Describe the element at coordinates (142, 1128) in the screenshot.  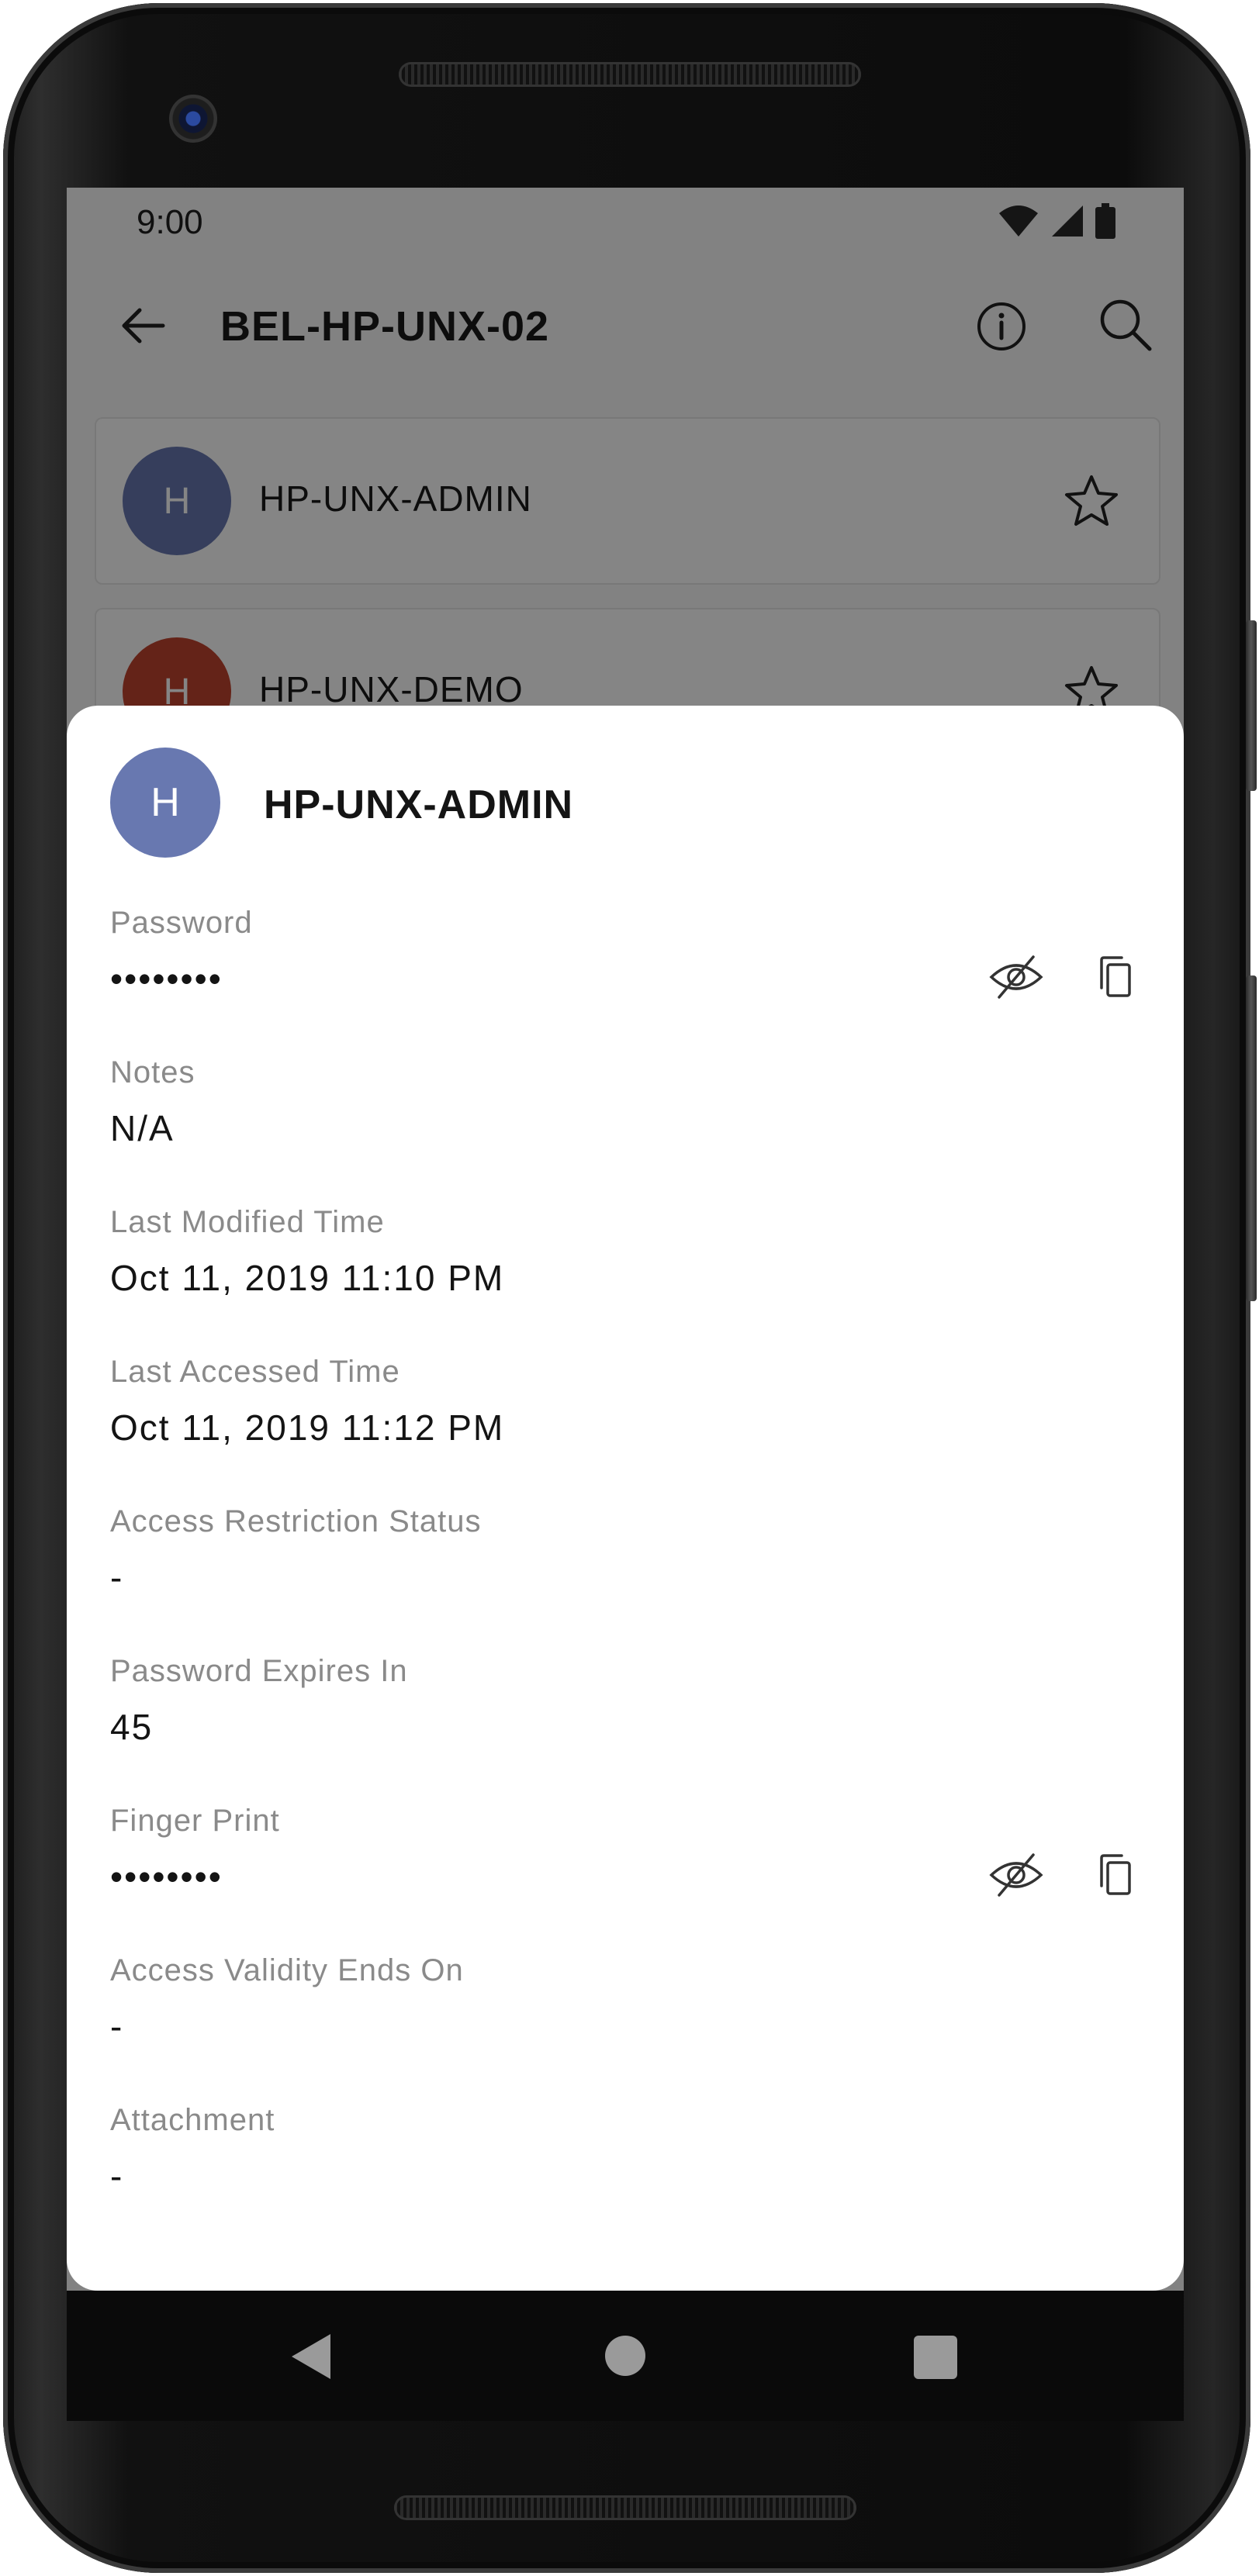
I see `field-value: N/A` at that location.